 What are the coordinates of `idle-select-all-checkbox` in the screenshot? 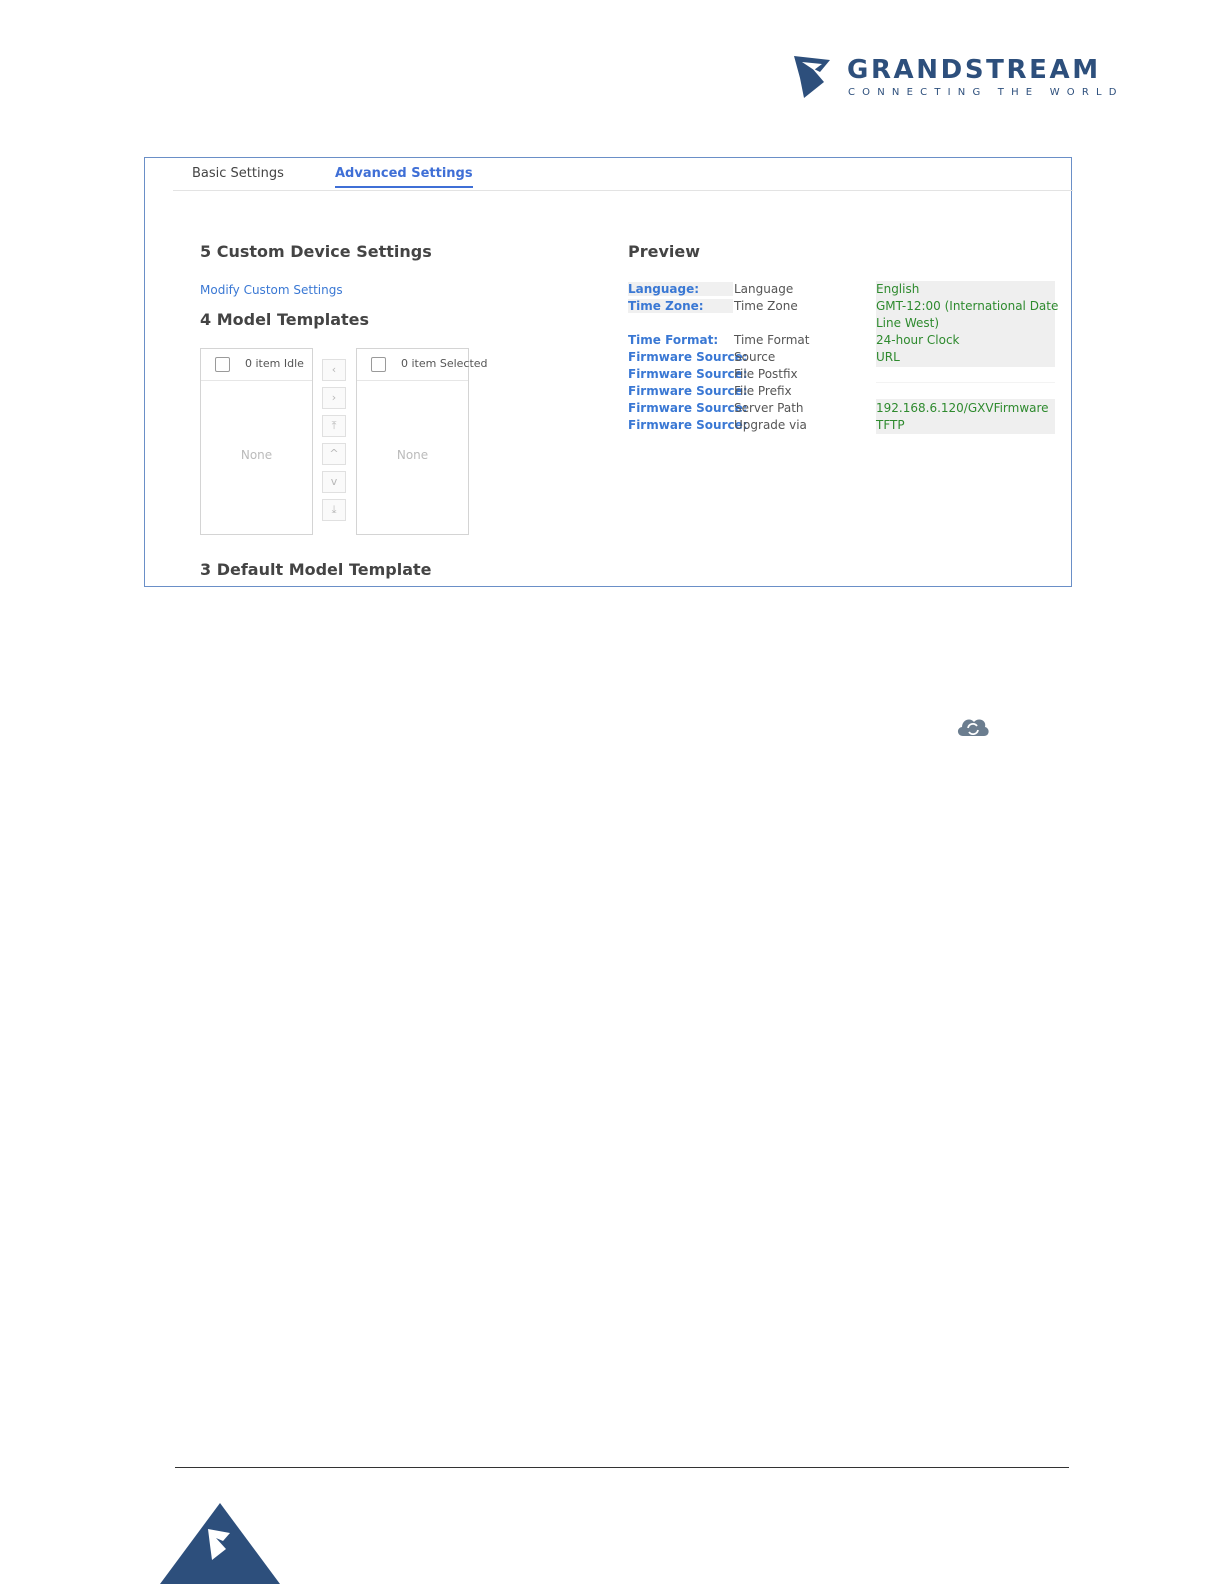 It's located at (222, 364).